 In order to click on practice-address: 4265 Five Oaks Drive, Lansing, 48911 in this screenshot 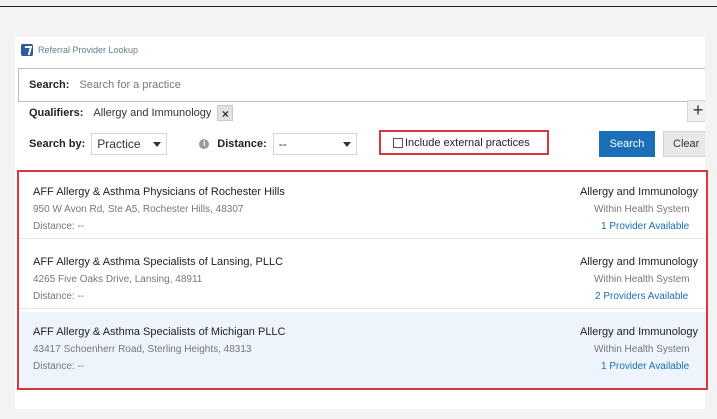, I will do `click(118, 279)`.